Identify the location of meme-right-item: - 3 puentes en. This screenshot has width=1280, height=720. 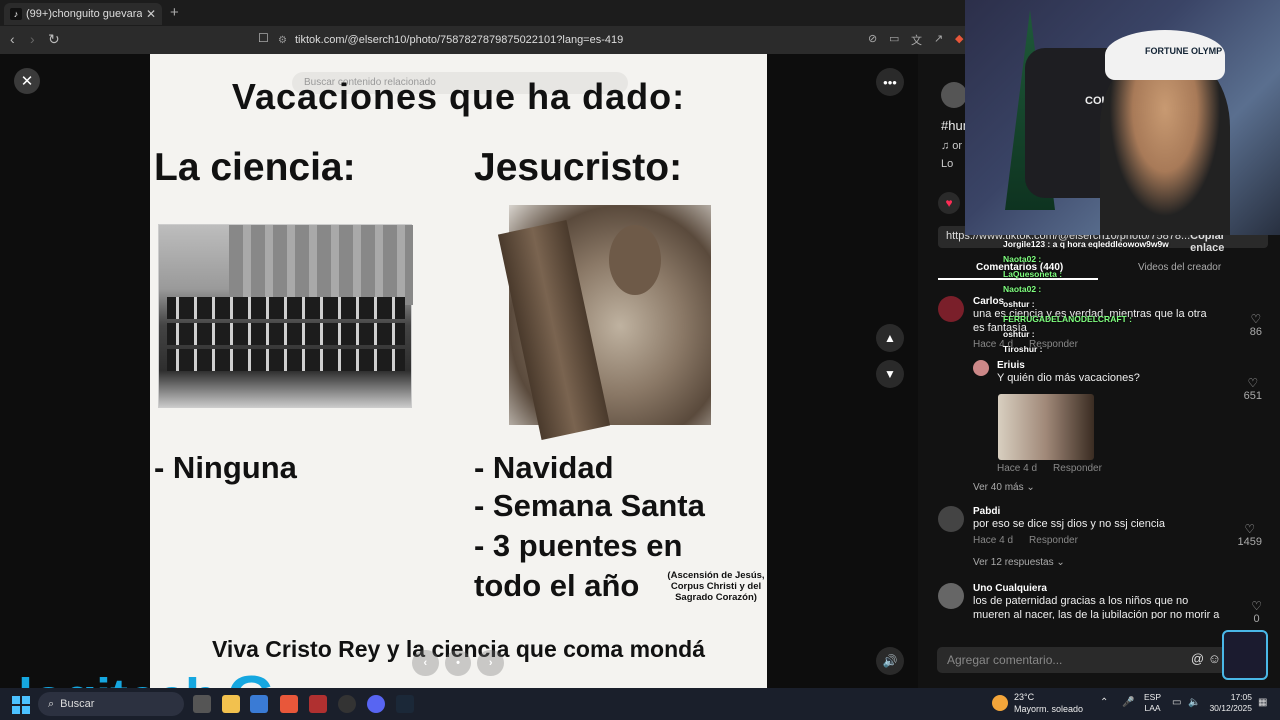
(578, 545).